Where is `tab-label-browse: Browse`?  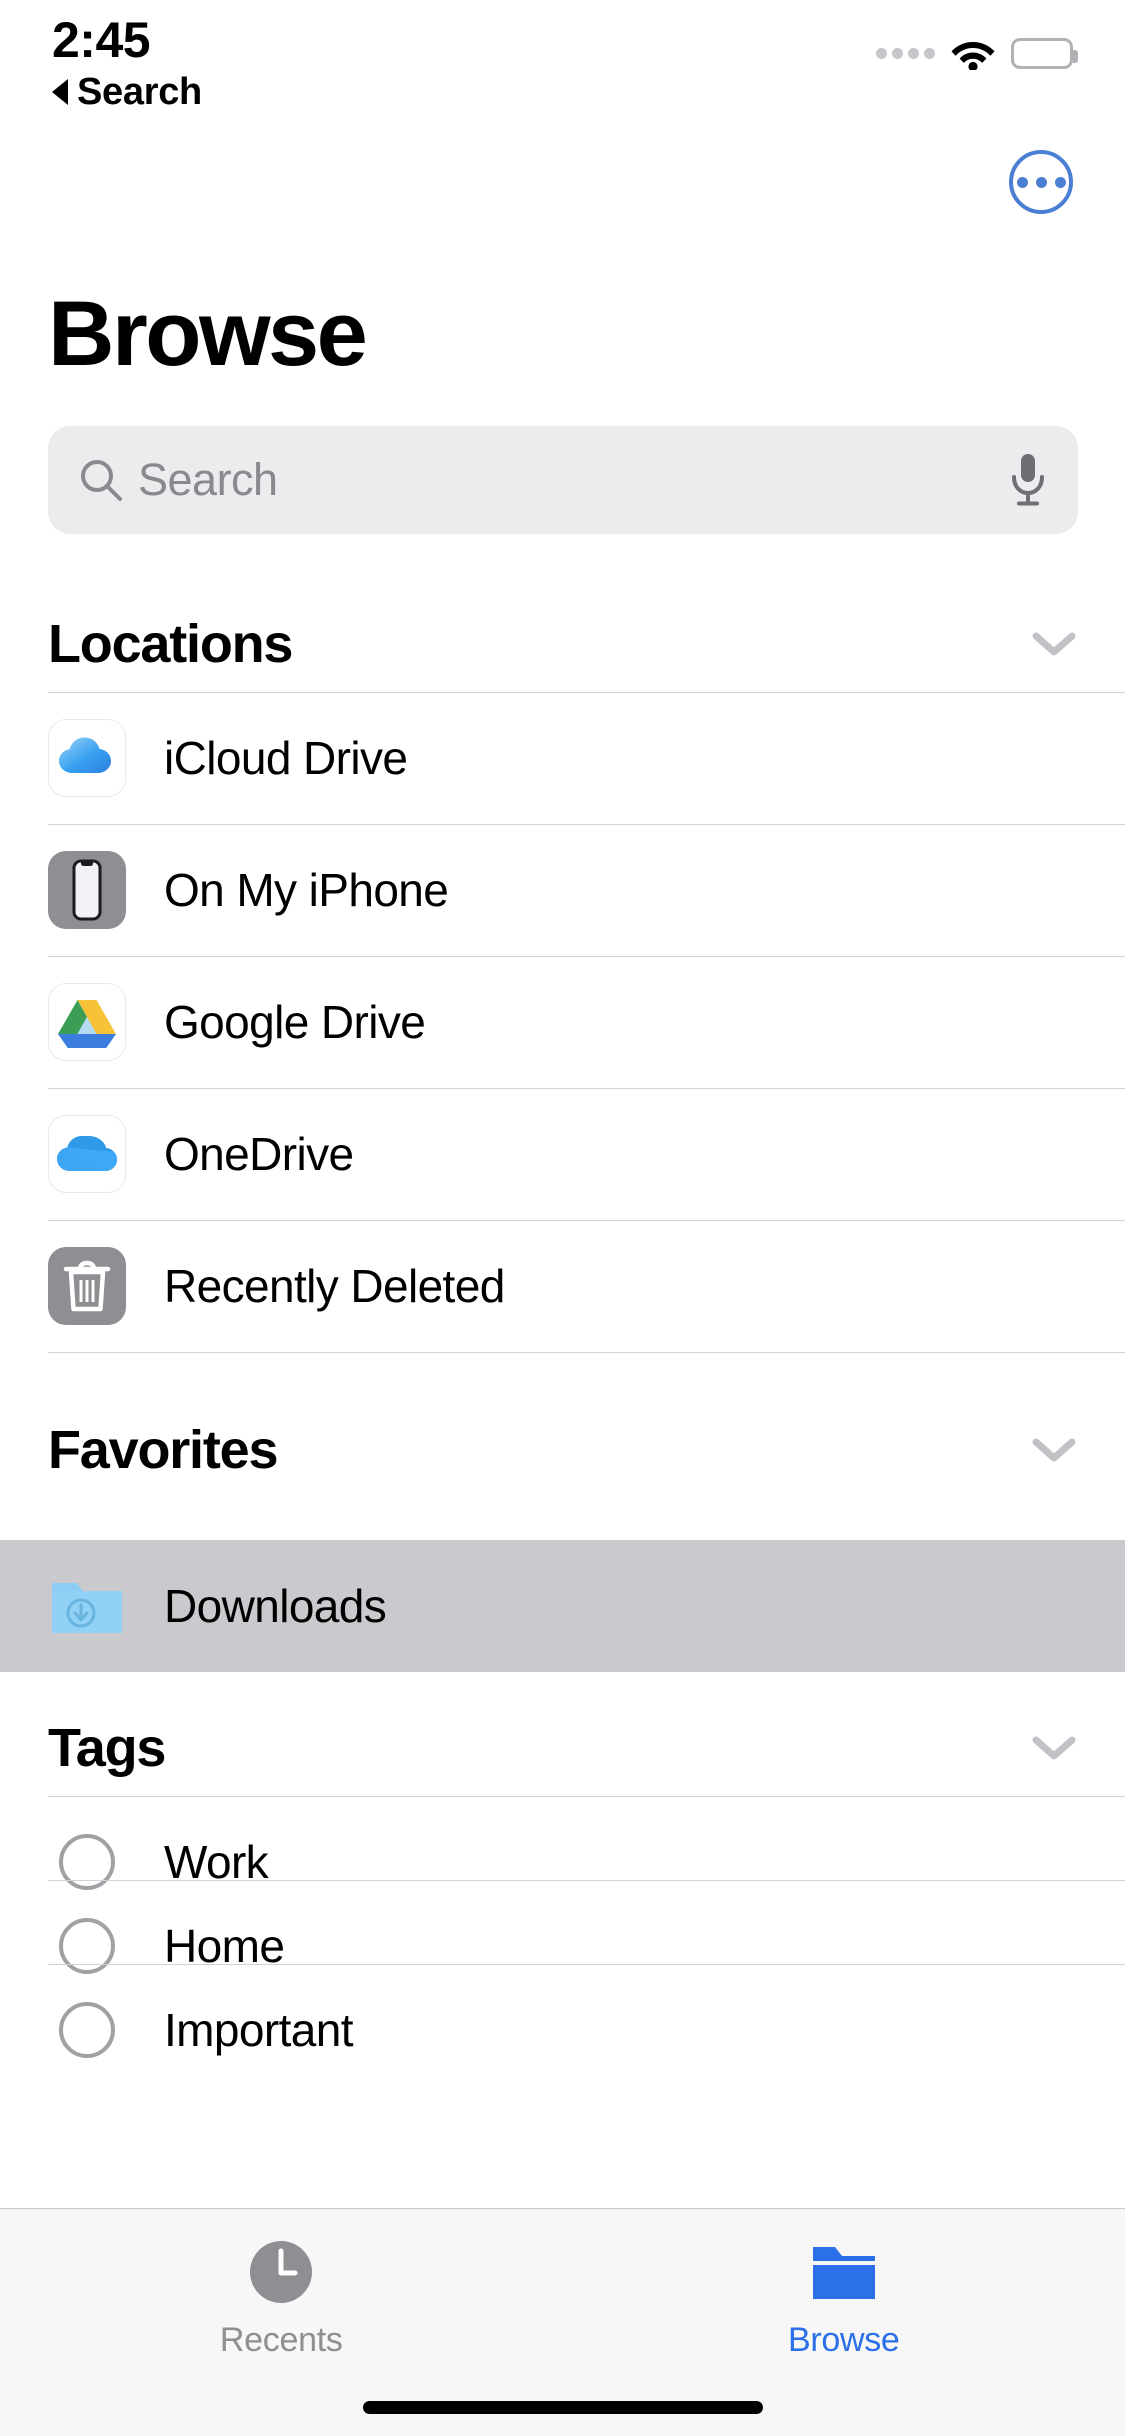 tab-label-browse: Browse is located at coordinates (843, 2340).